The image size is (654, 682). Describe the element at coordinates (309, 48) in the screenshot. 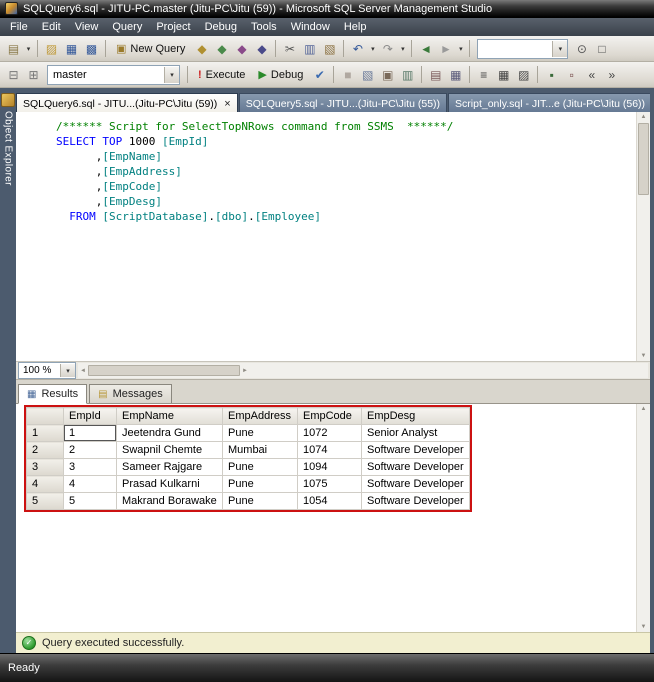

I see `copy-icon: ▥` at that location.